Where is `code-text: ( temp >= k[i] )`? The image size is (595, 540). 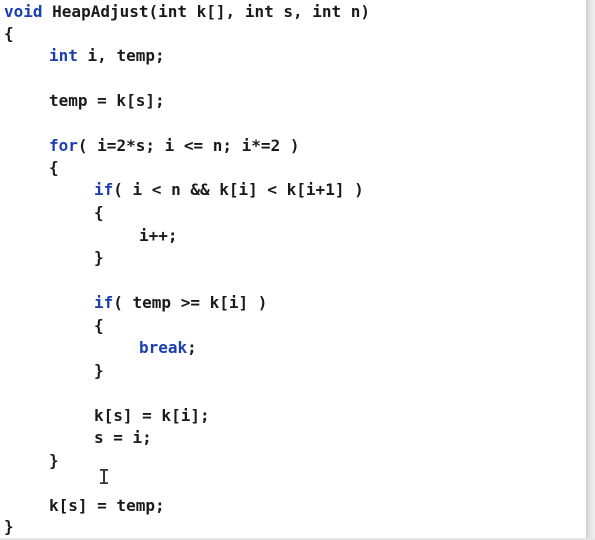
code-text: ( temp >= k[i] ) is located at coordinates (190, 302).